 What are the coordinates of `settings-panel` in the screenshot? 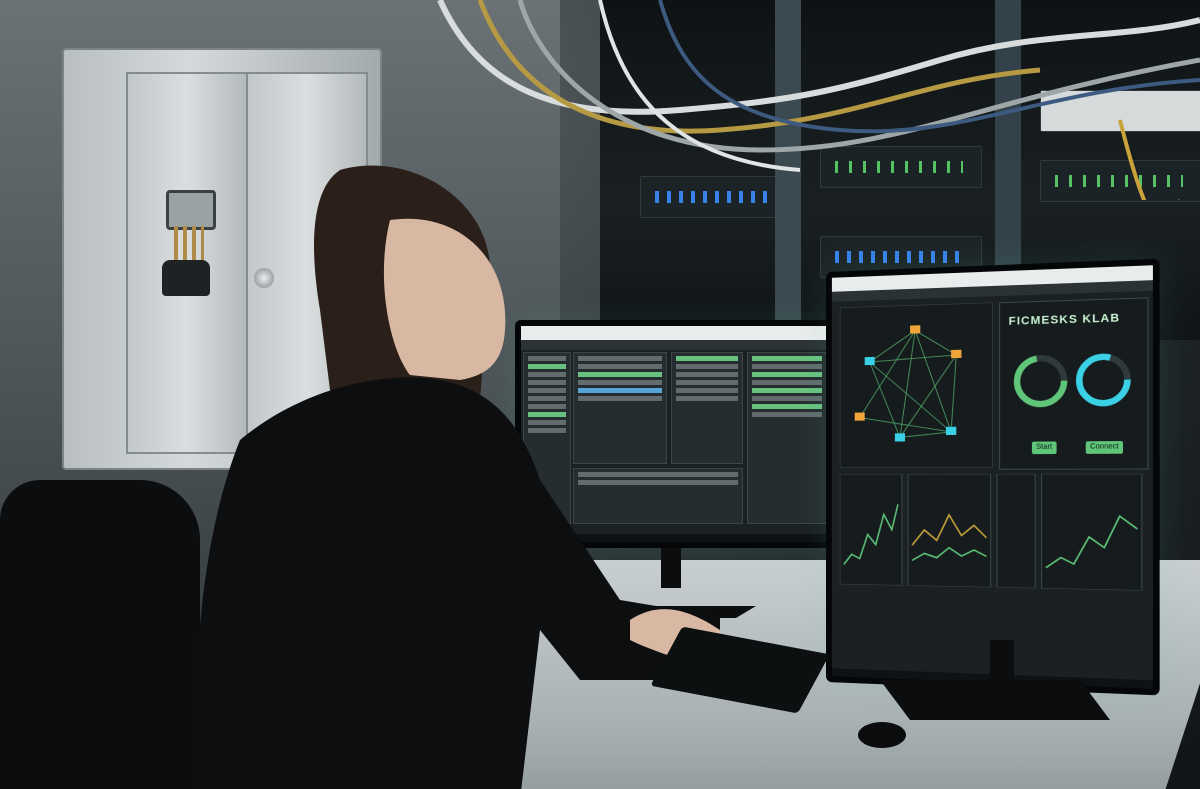 It's located at (787, 438).